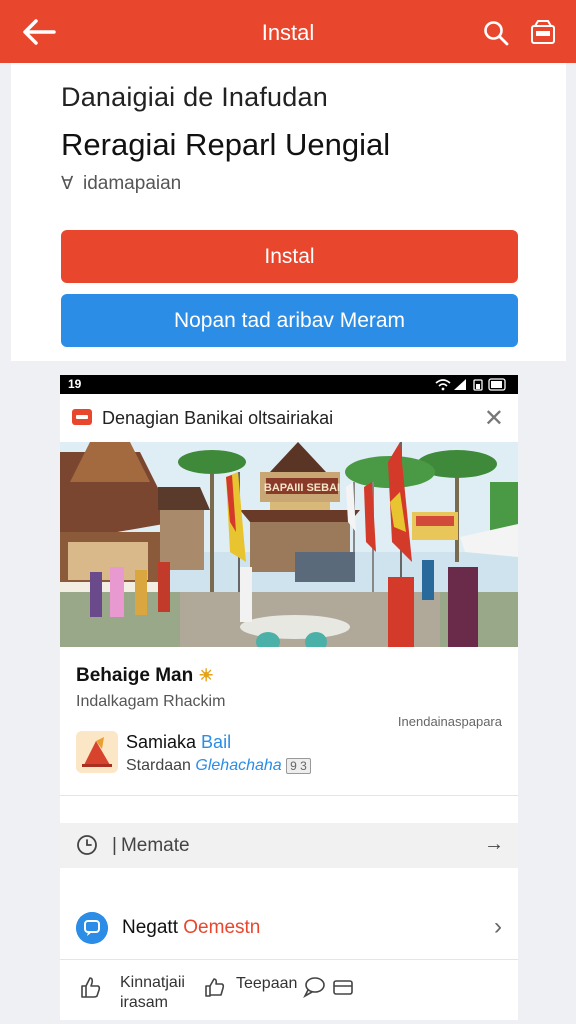  What do you see at coordinates (151, 701) in the screenshot?
I see `post-subtitle: Indalkagam Rhackim` at bounding box center [151, 701].